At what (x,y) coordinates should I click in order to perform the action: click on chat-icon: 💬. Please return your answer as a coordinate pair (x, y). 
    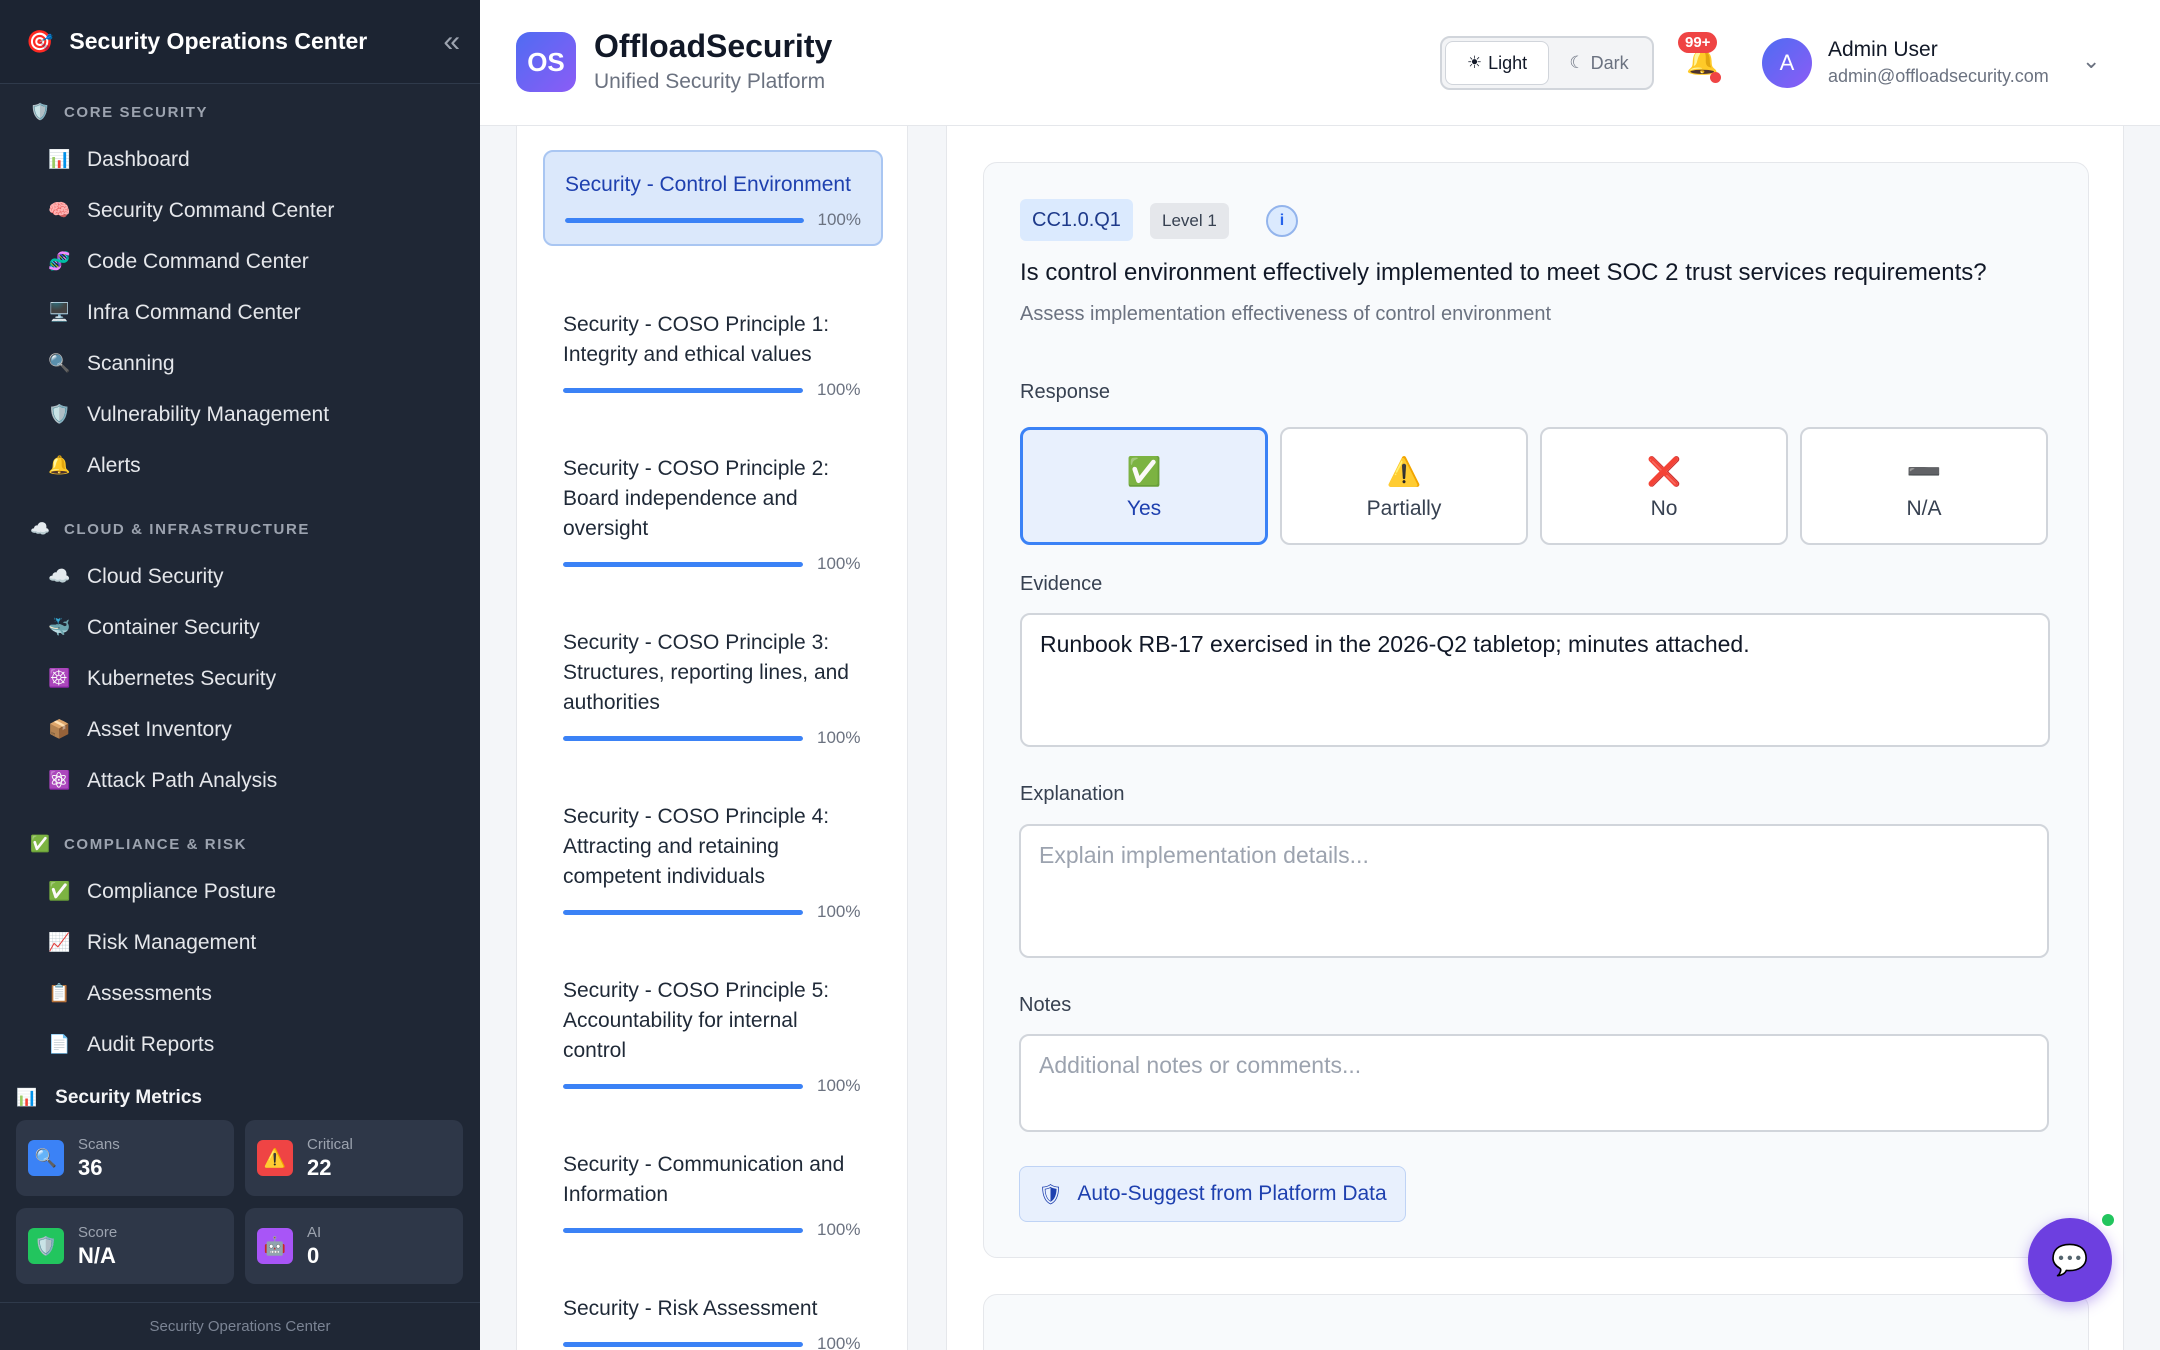
    Looking at the image, I should click on (2070, 1260).